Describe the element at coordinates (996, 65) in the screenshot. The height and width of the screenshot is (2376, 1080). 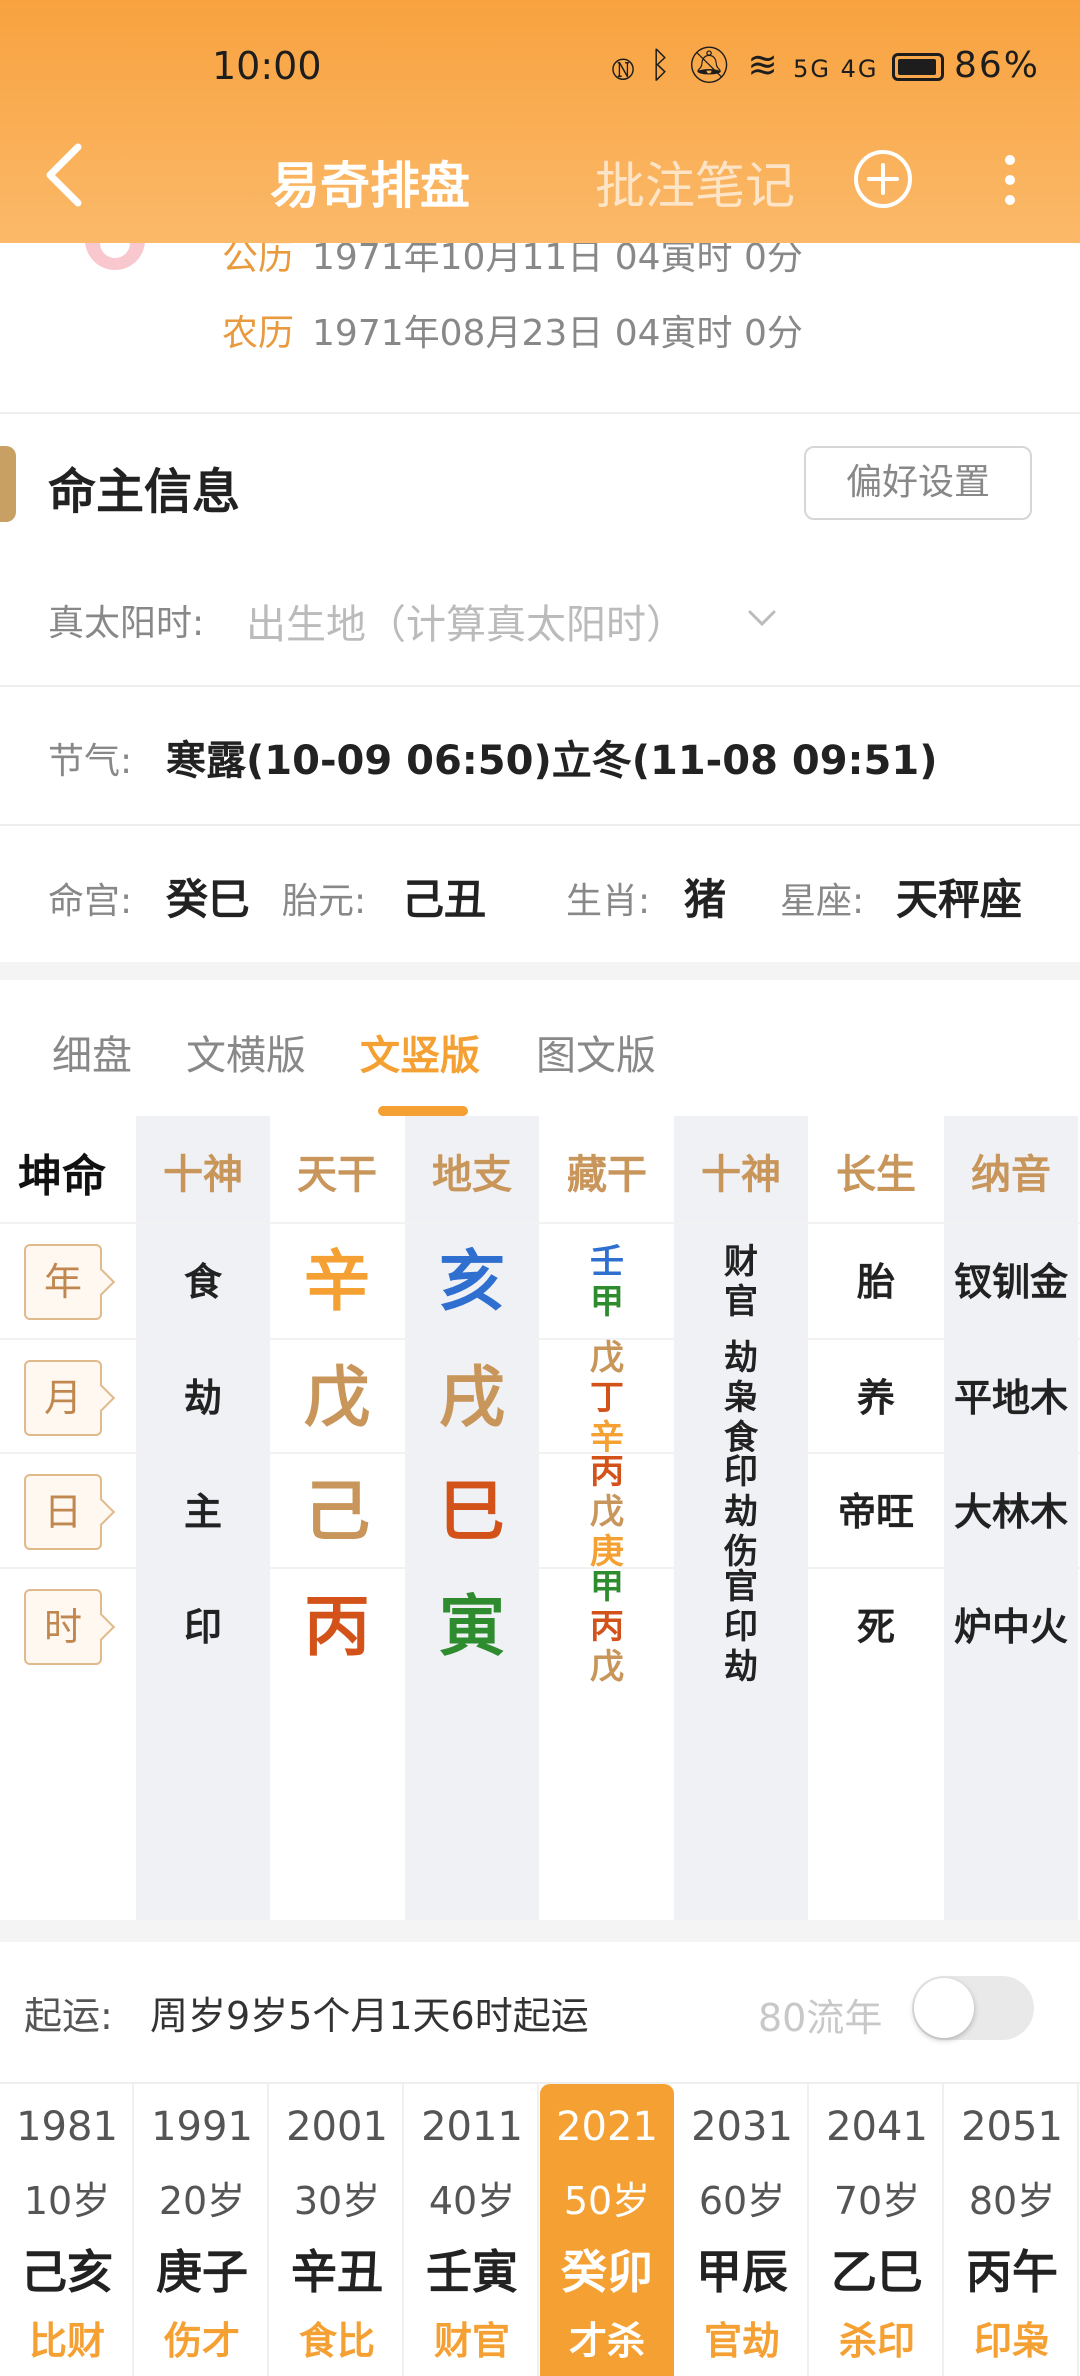
I see `battery-level: 86%` at that location.